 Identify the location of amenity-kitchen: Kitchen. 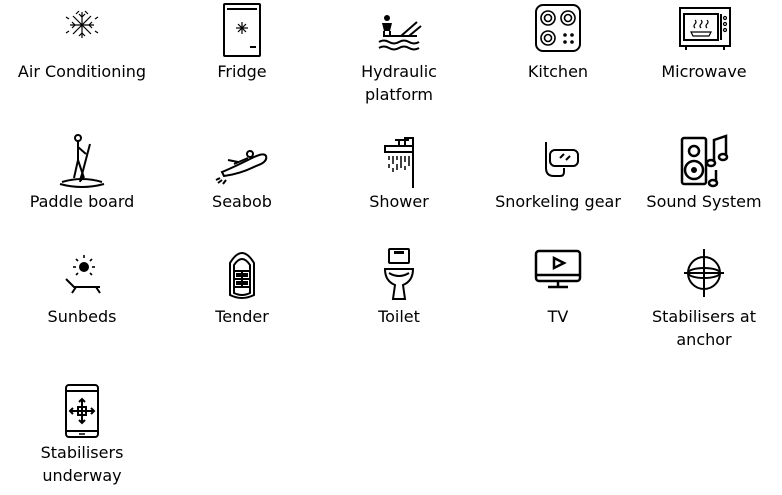
(558, 42).